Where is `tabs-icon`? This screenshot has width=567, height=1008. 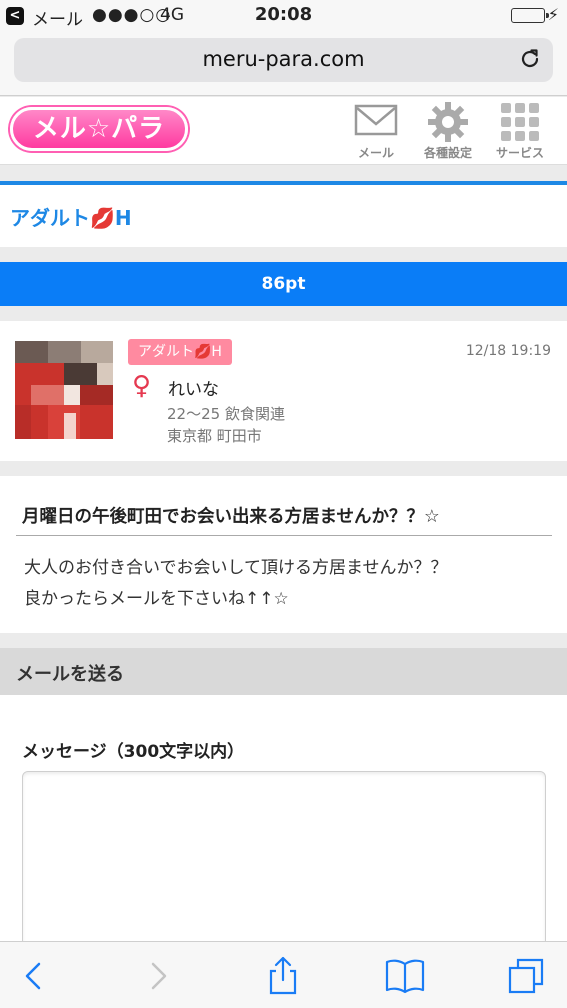
tabs-icon is located at coordinates (526, 976).